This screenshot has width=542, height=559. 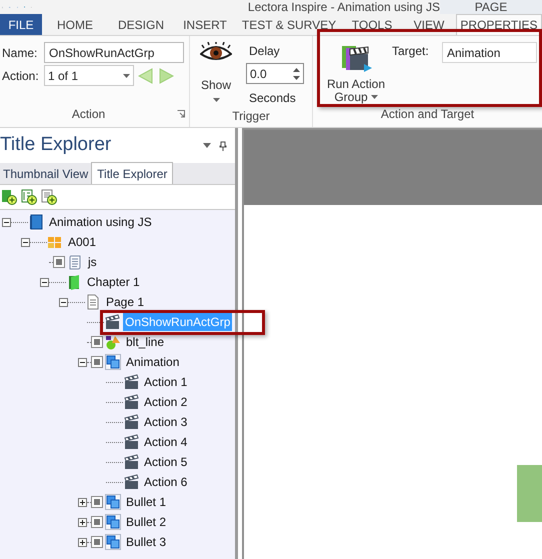 I want to click on tree-item: Action 1, so click(x=166, y=382).